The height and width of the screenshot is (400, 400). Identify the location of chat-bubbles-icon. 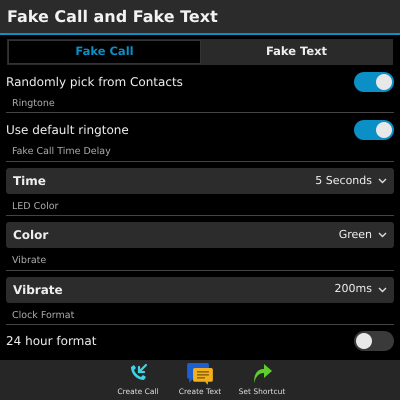
(200, 374).